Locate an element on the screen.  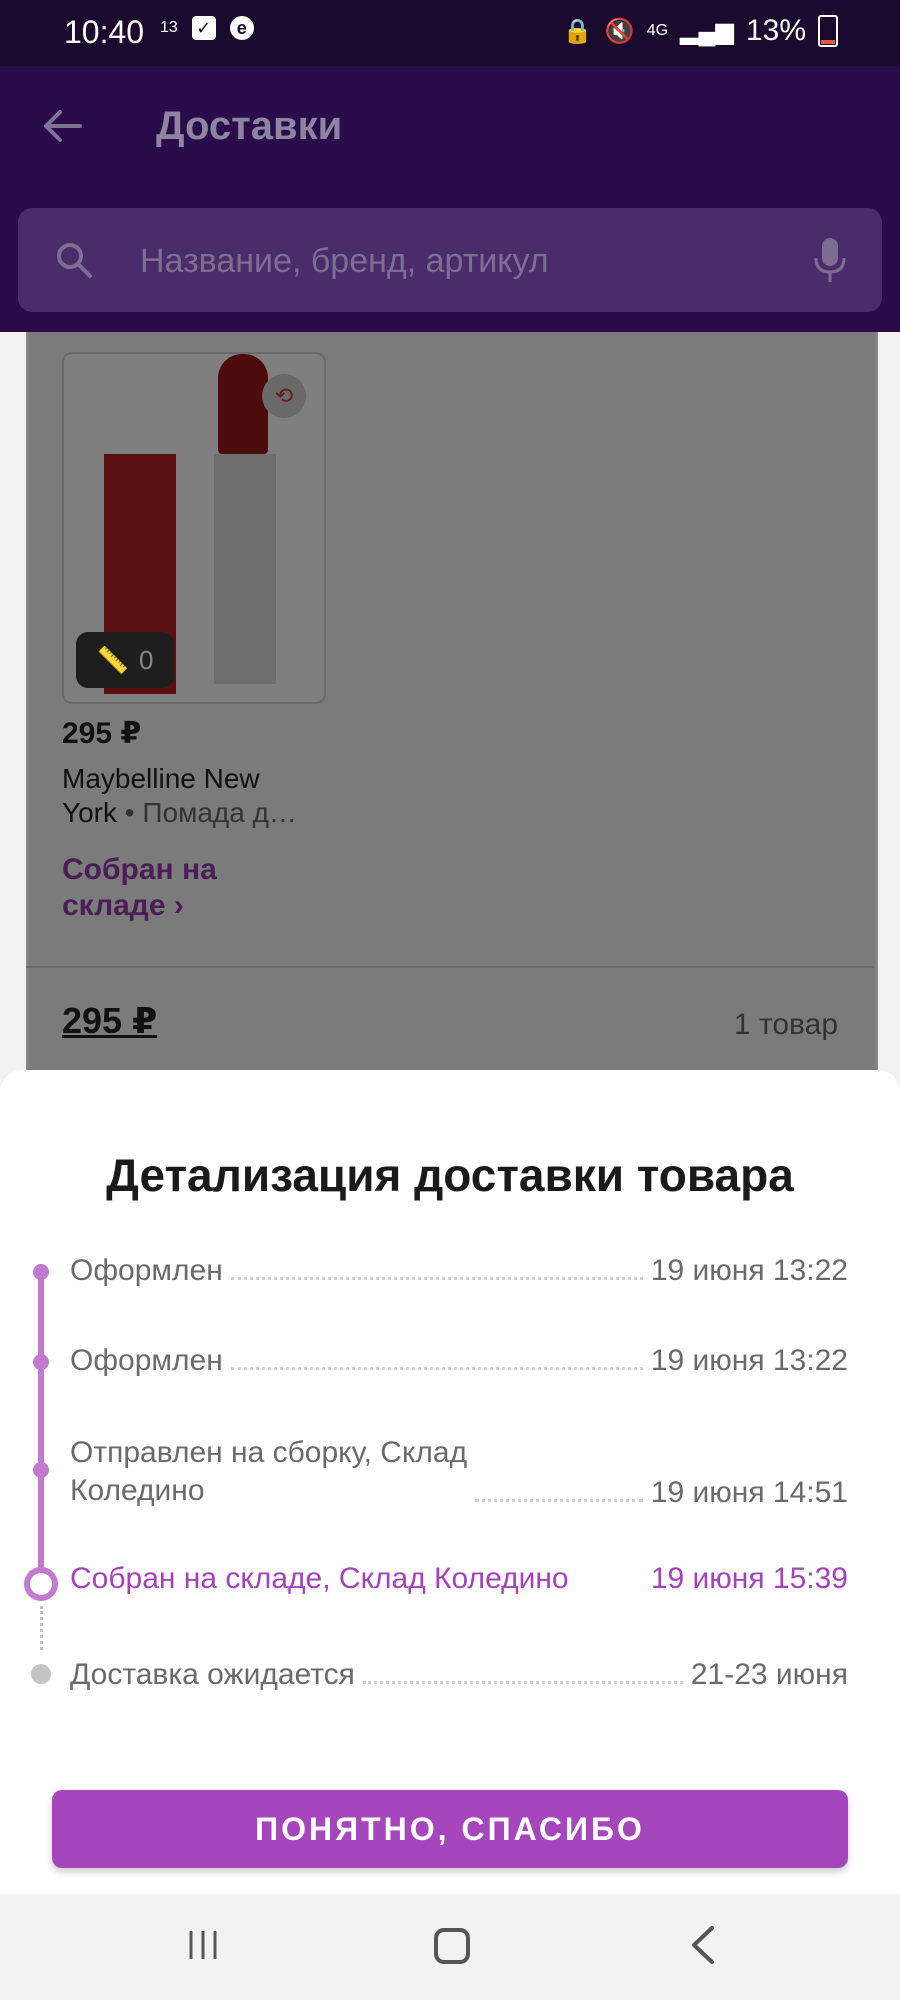
recents-icon is located at coordinates (203, 1945).